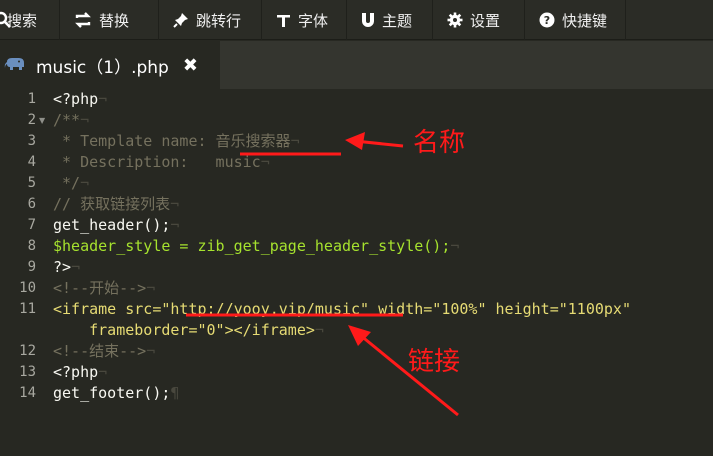  What do you see at coordinates (116, 204) in the screenshot?
I see `code-line: // 获取链接列表¬` at bounding box center [116, 204].